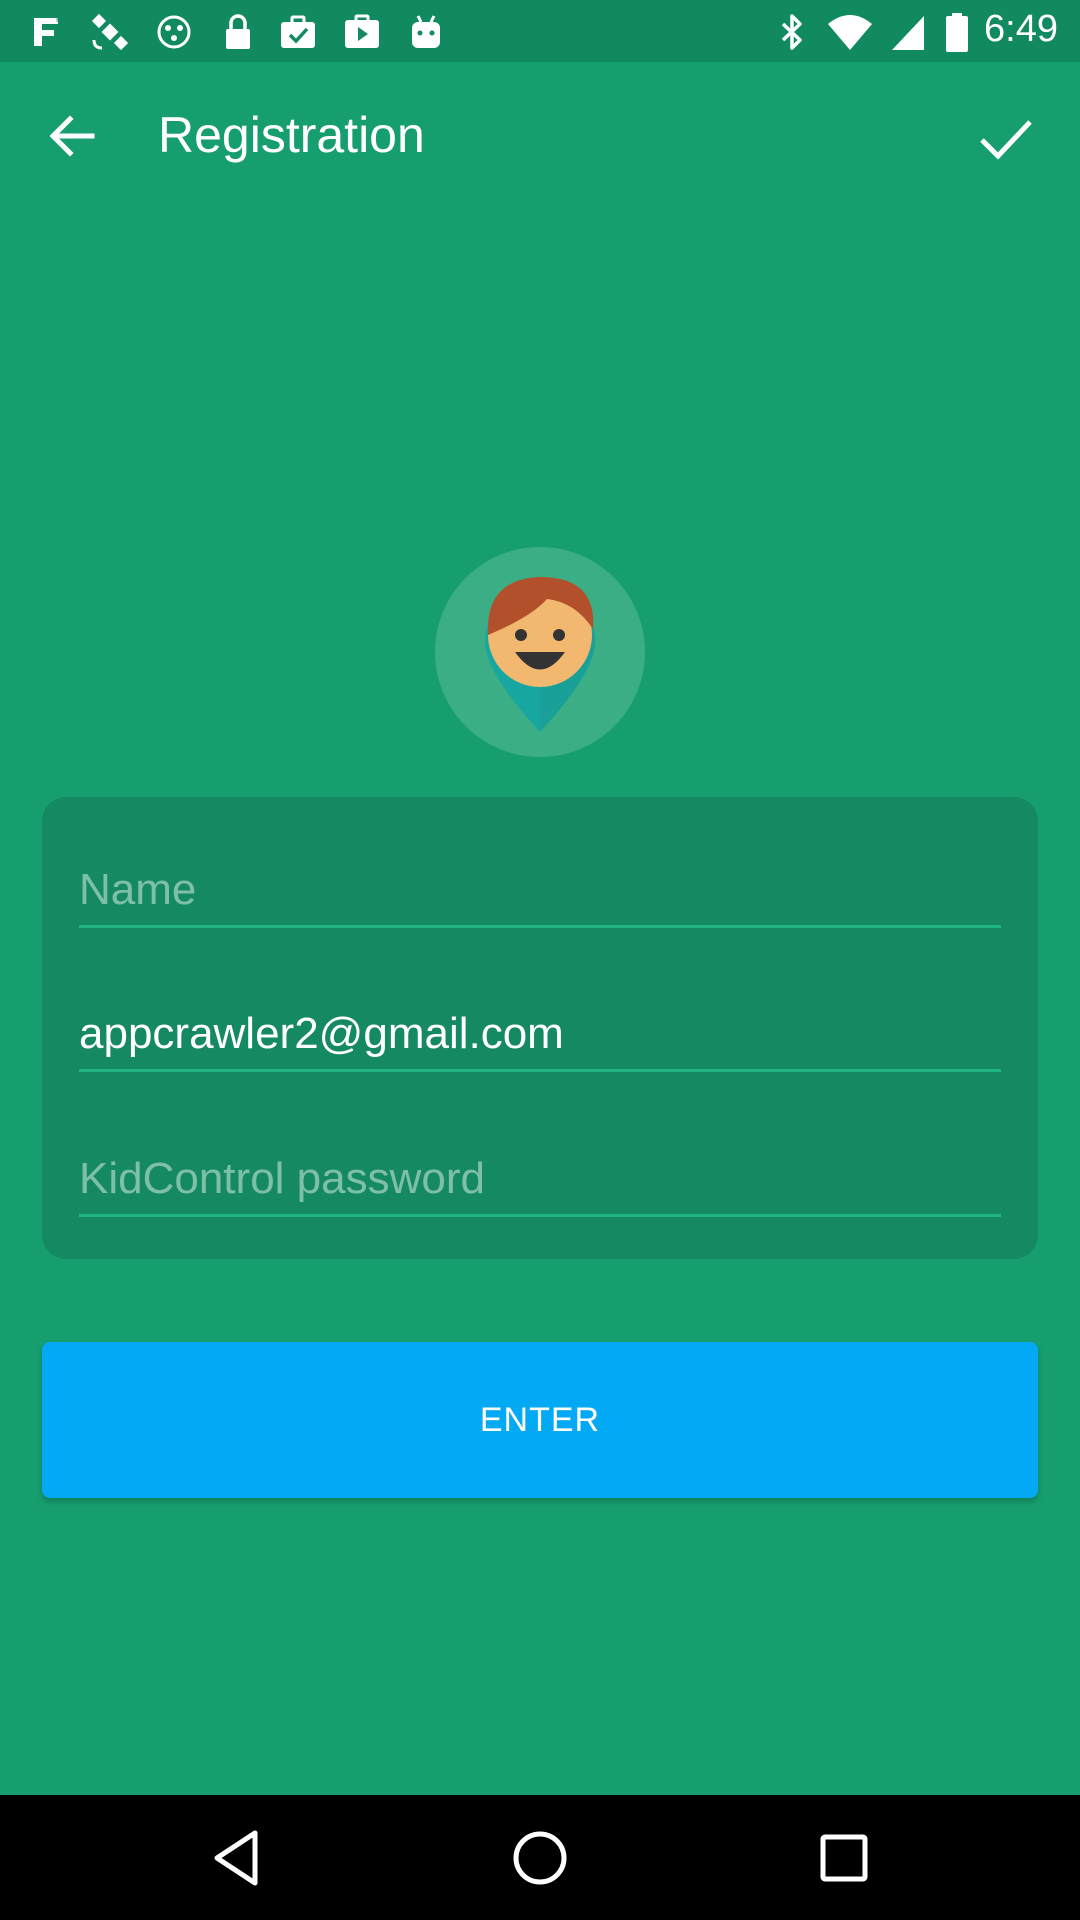  What do you see at coordinates (957, 32) in the screenshot?
I see `battery-icon` at bounding box center [957, 32].